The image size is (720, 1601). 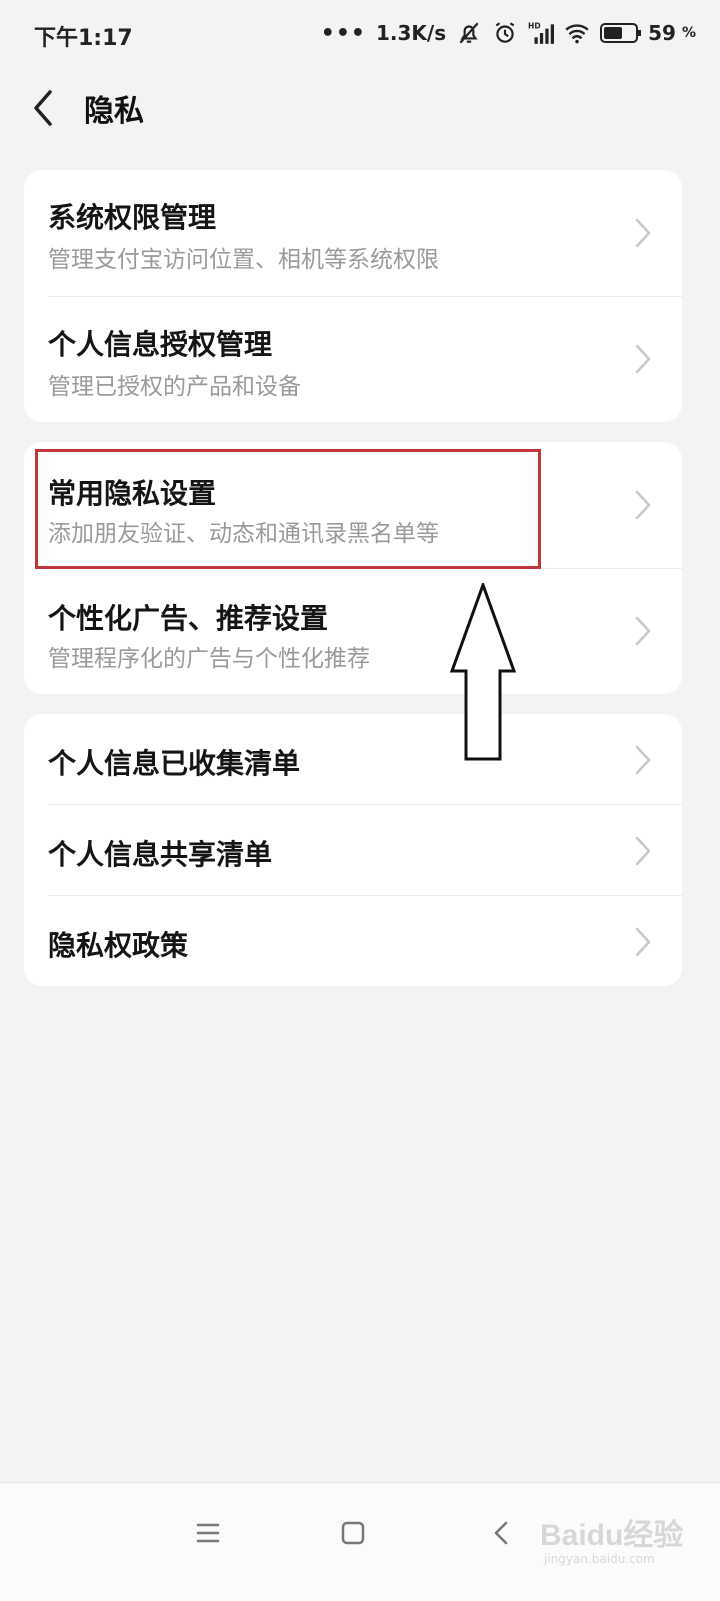 I want to click on item-title: 隐私权政策, so click(x=118, y=945).